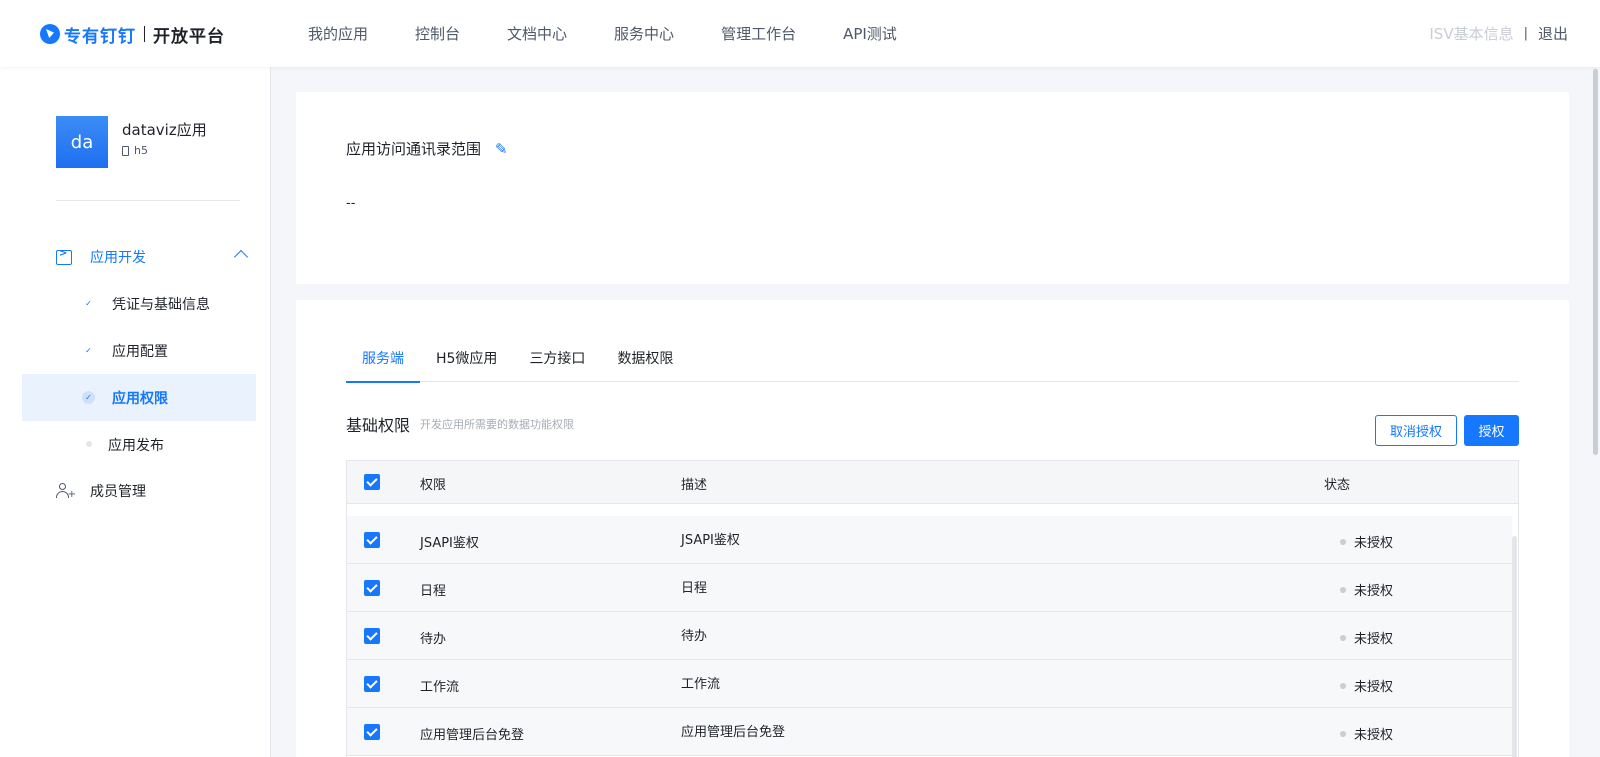 This screenshot has height=757, width=1600. Describe the element at coordinates (870, 33) in the screenshot. I see `nav-api-test: API测试` at that location.